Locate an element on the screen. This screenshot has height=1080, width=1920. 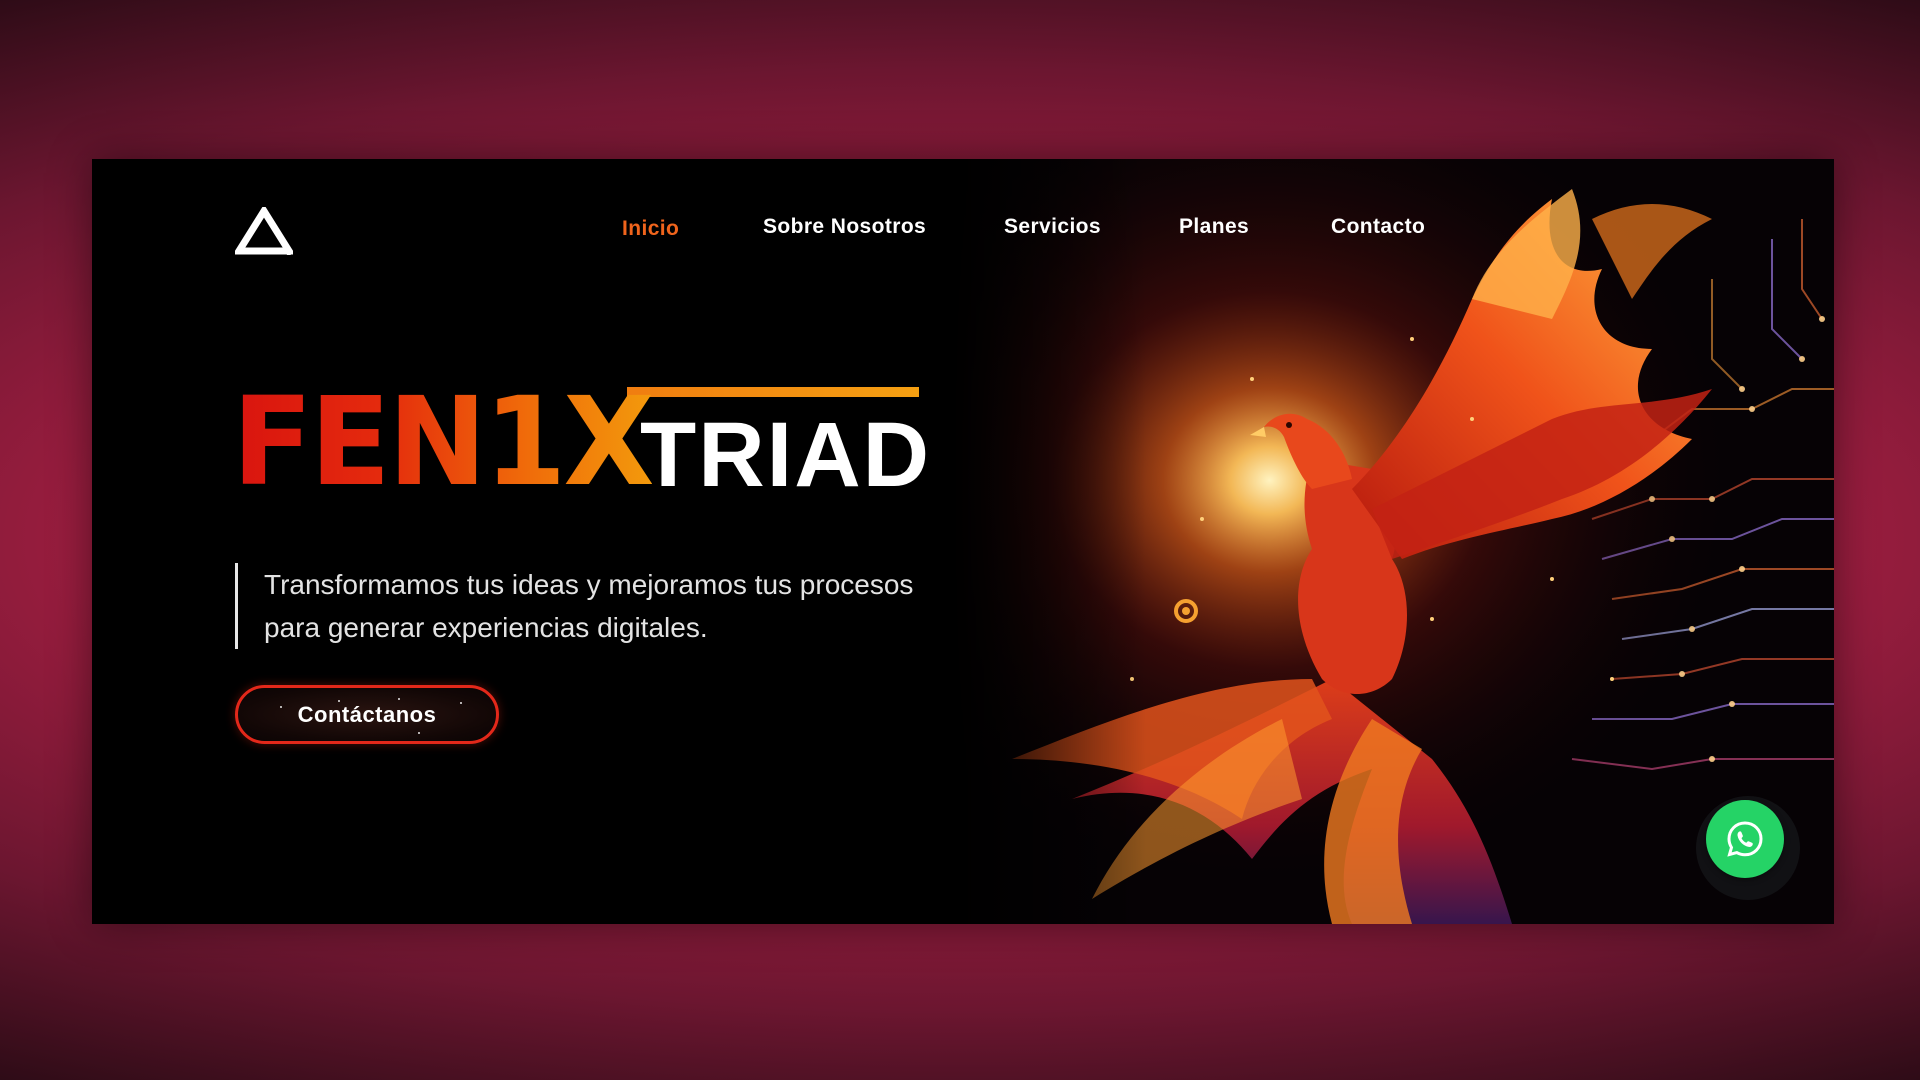
brand-name-fenix: FEN1X is located at coordinates (443, 442).